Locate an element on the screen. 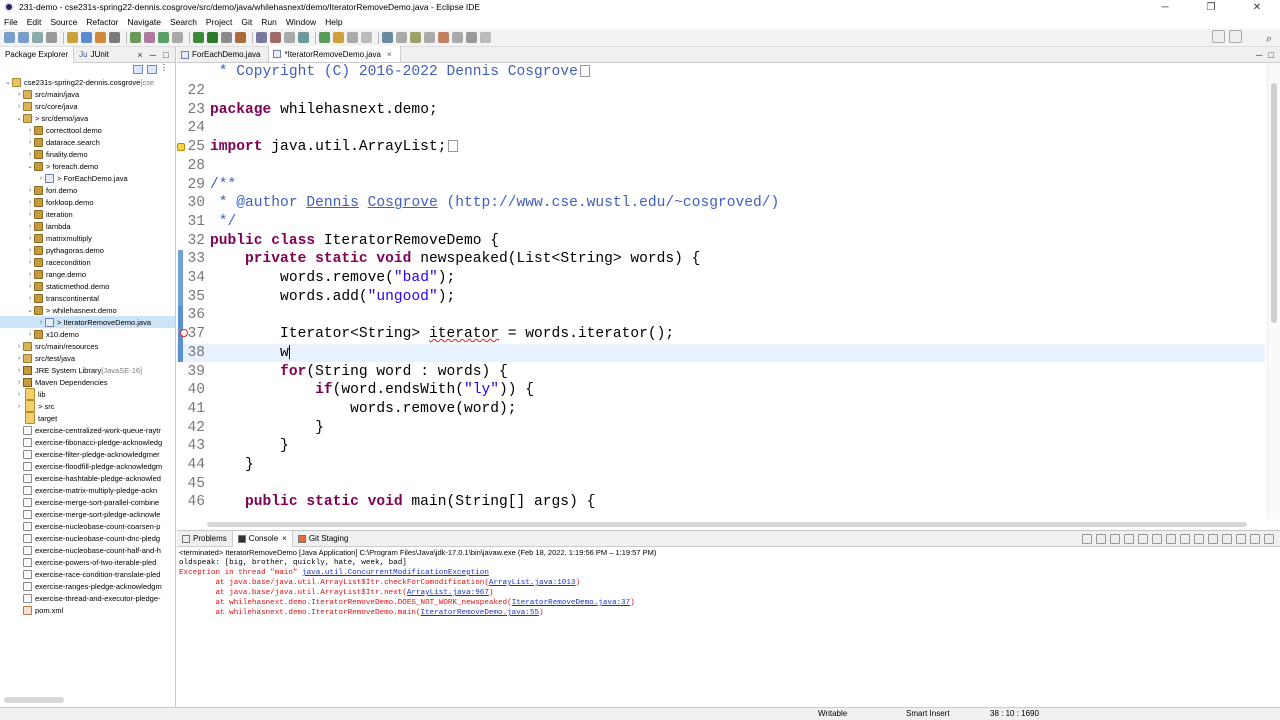 The width and height of the screenshot is (1280, 720). tree-item: › > IteratorRemoveDemo.java is located at coordinates (87, 322).